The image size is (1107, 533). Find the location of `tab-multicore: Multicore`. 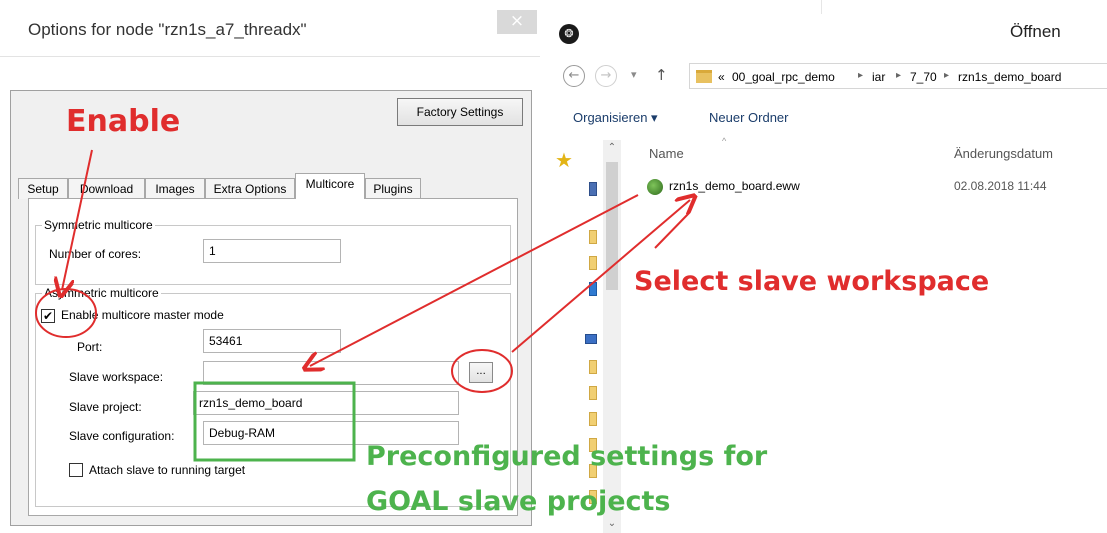

tab-multicore: Multicore is located at coordinates (330, 186).